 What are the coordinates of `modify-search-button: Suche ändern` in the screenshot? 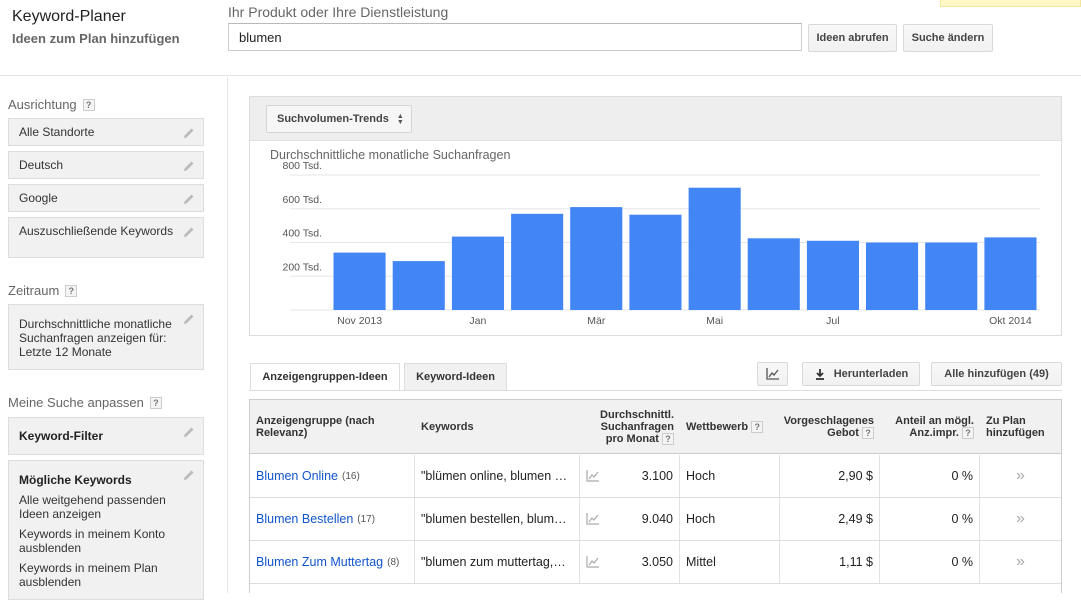 It's located at (948, 38).